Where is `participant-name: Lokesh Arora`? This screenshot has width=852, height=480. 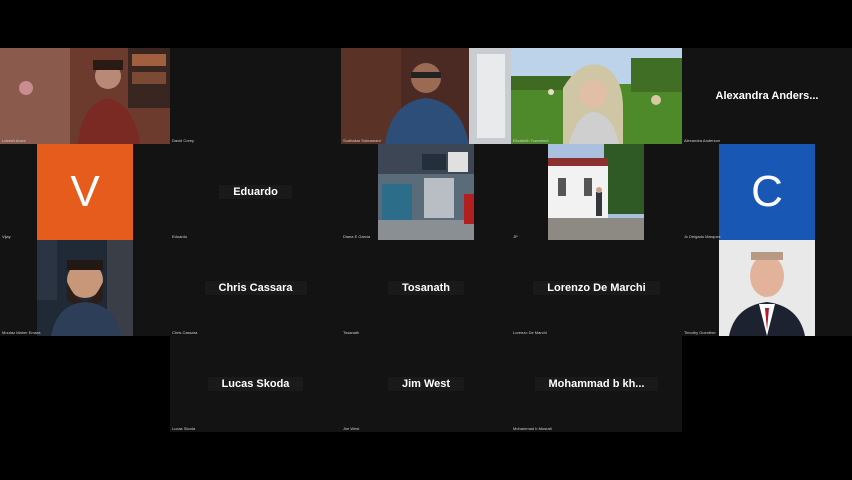
participant-name: Lokesh Arora is located at coordinates (14, 140).